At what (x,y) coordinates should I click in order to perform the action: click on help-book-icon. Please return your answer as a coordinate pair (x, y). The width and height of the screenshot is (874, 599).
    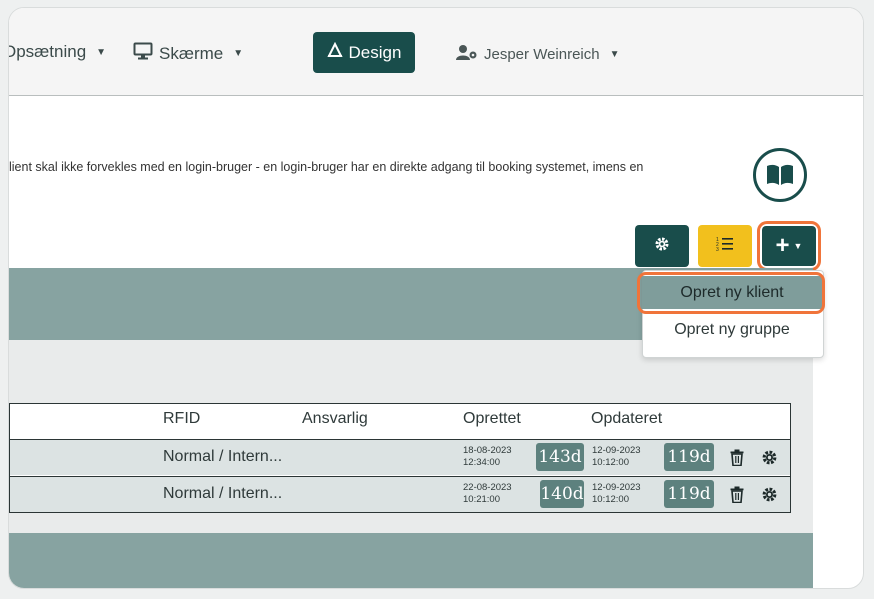
    Looking at the image, I should click on (780, 175).